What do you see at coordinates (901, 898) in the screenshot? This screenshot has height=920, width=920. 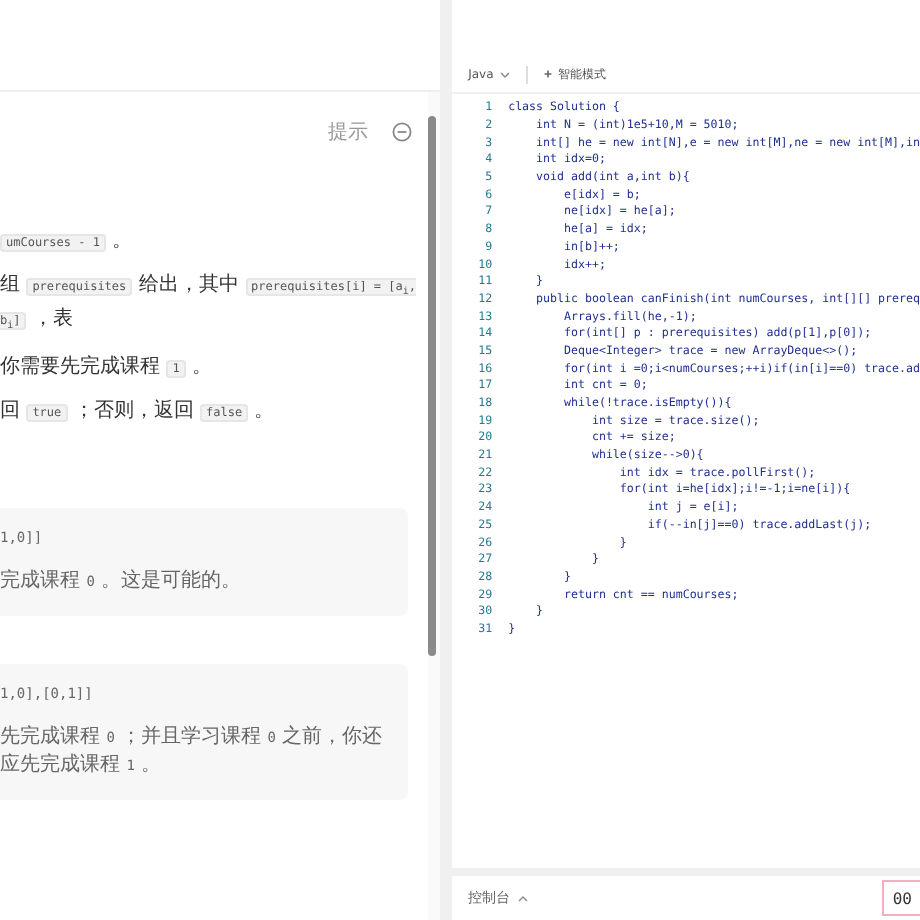 I see `timer-button: 00` at bounding box center [901, 898].